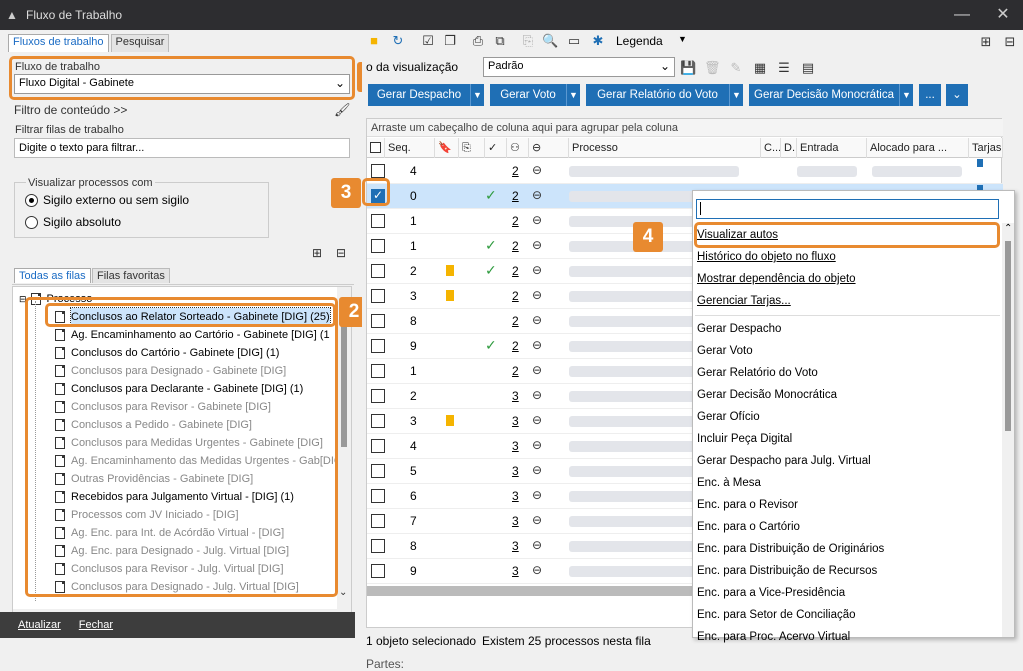 The image size is (1023, 671). Describe the element at coordinates (518, 148) in the screenshot. I see `header-people-icon: ⚇` at that location.